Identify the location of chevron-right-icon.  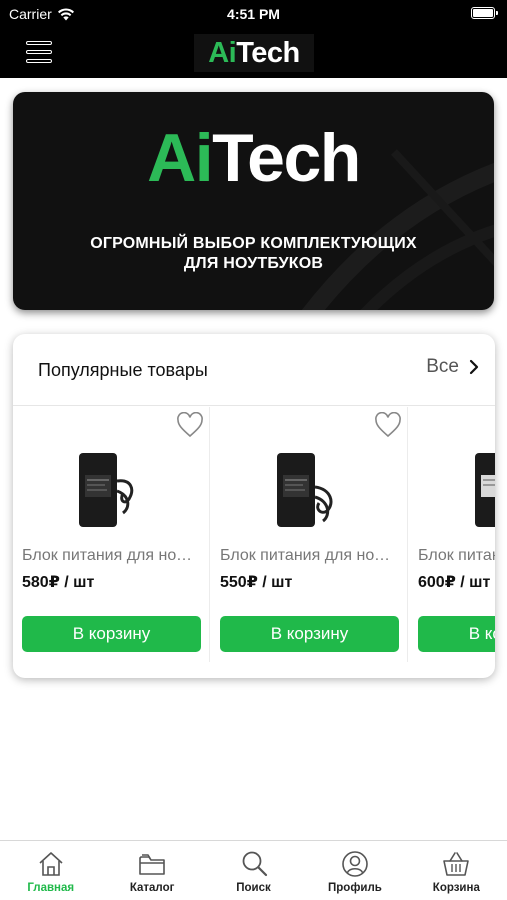
(474, 367).